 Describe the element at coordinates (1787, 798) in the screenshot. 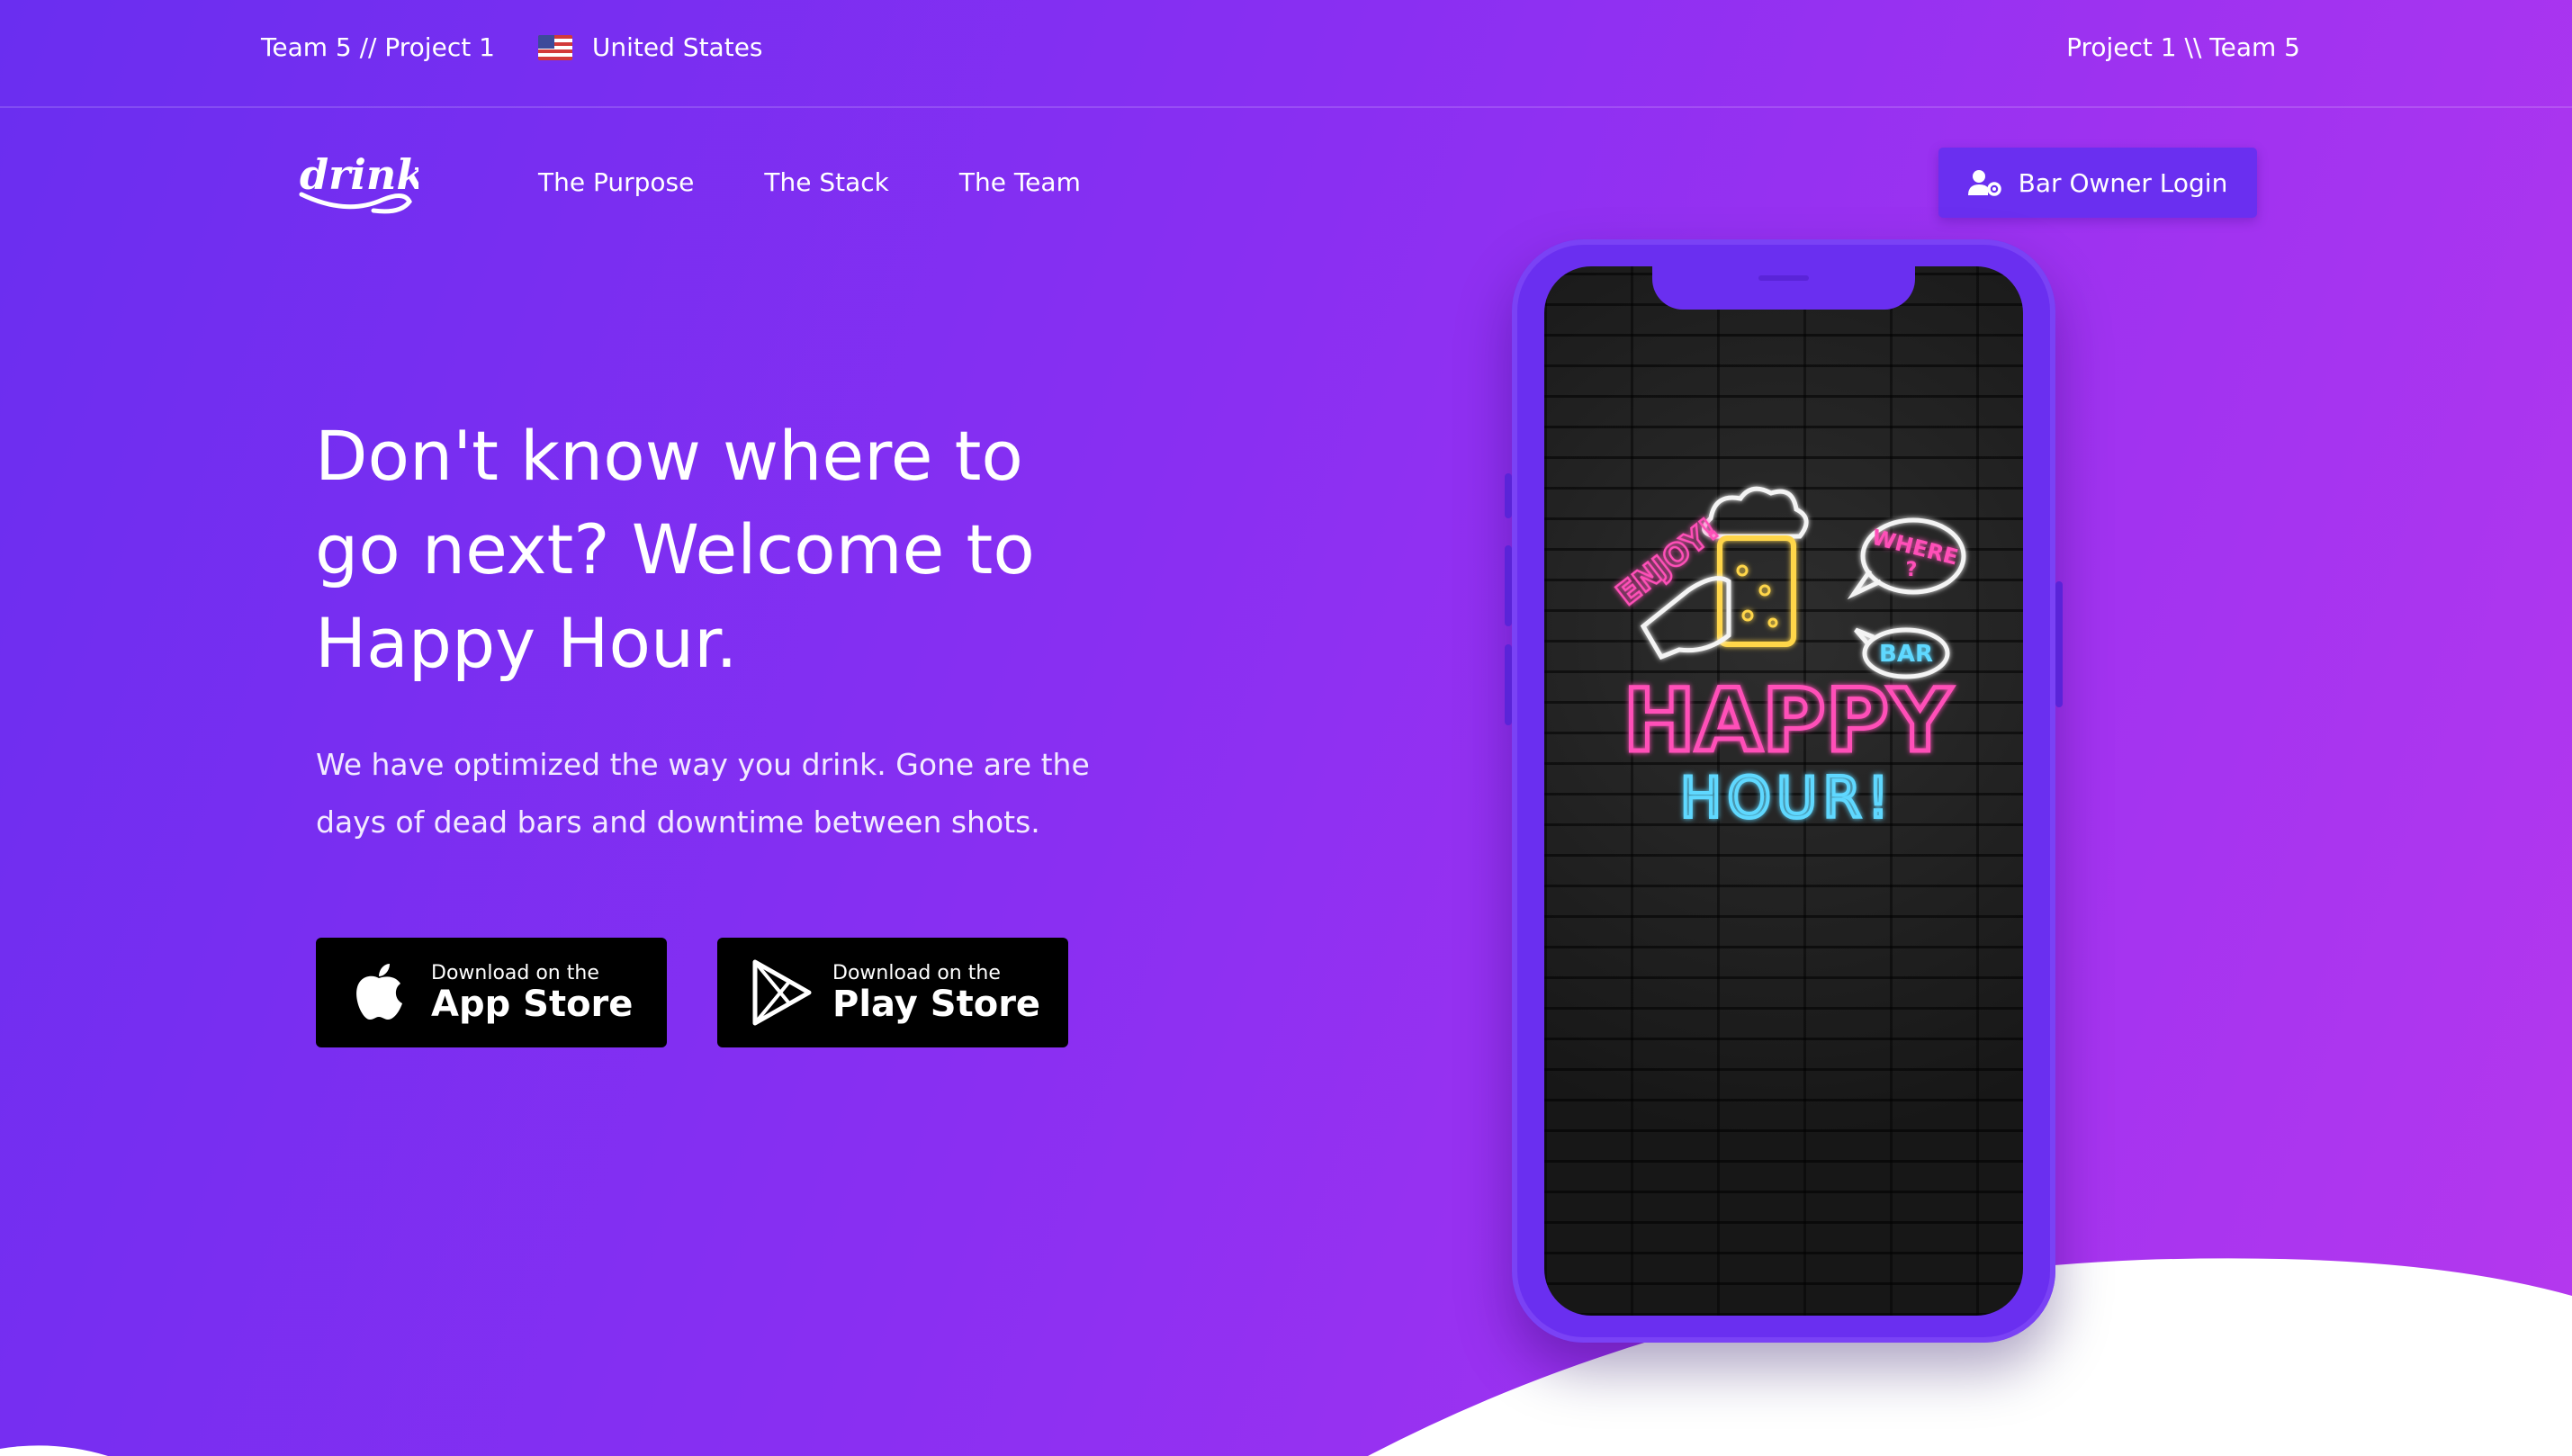

I see `neon-hour-text: HOUR!` at that location.